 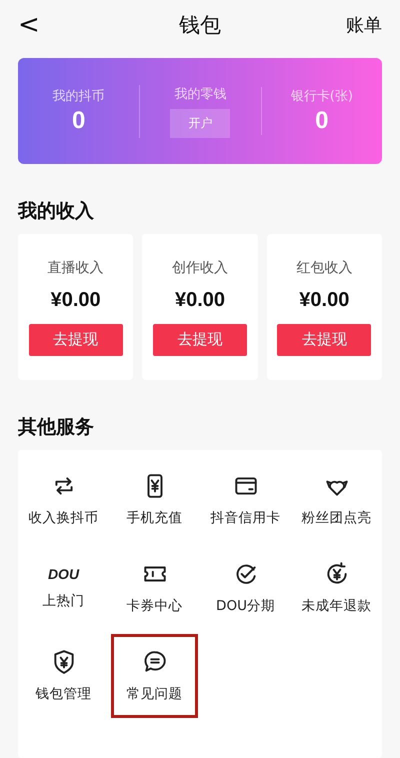 I want to click on service-item: 抖音信用卡, so click(x=245, y=500).